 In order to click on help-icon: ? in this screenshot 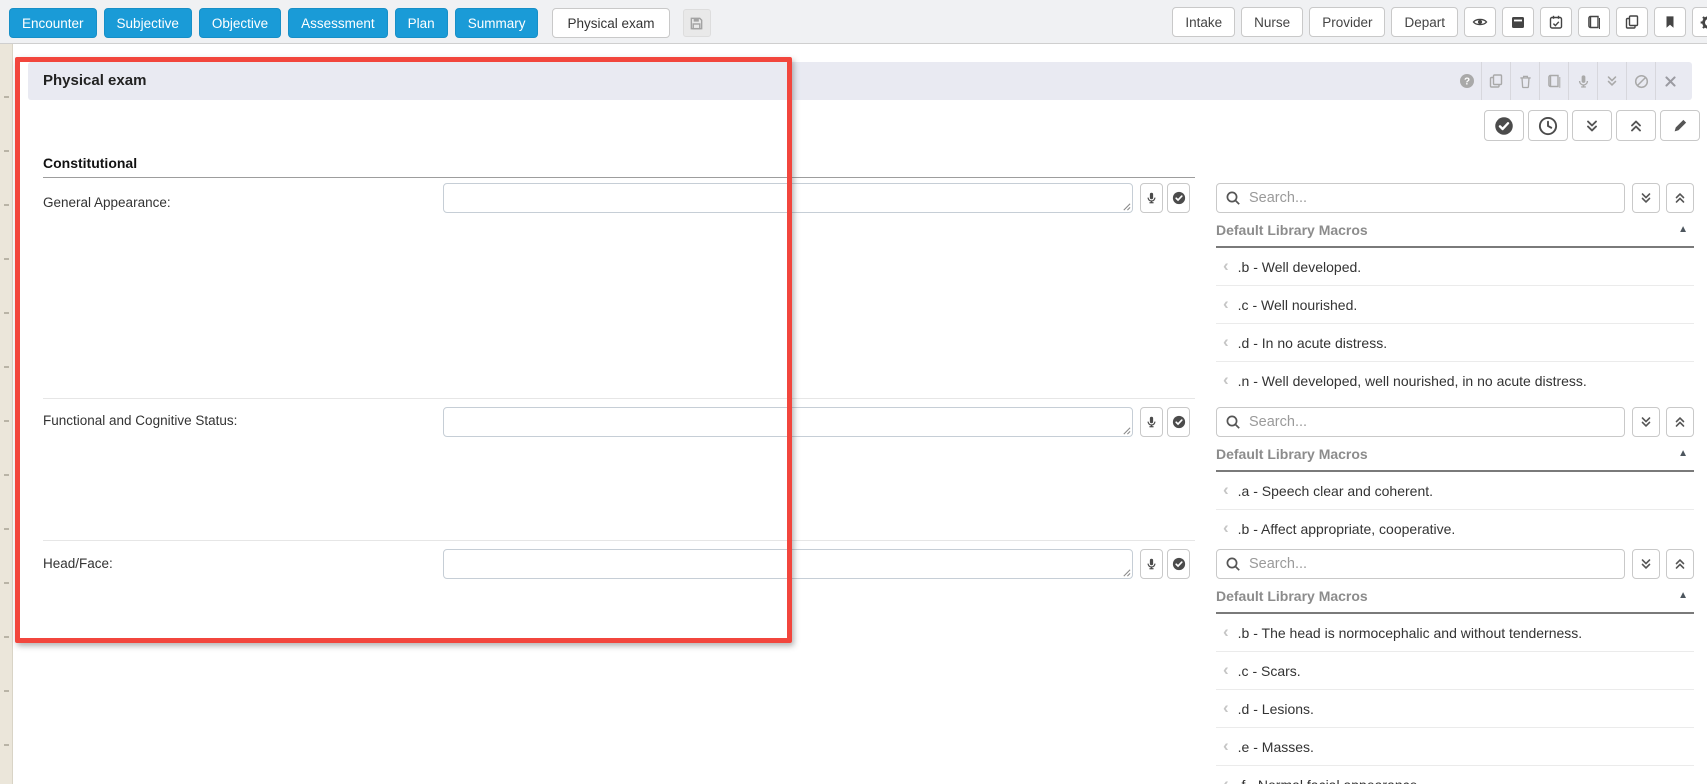, I will do `click(1467, 81)`.